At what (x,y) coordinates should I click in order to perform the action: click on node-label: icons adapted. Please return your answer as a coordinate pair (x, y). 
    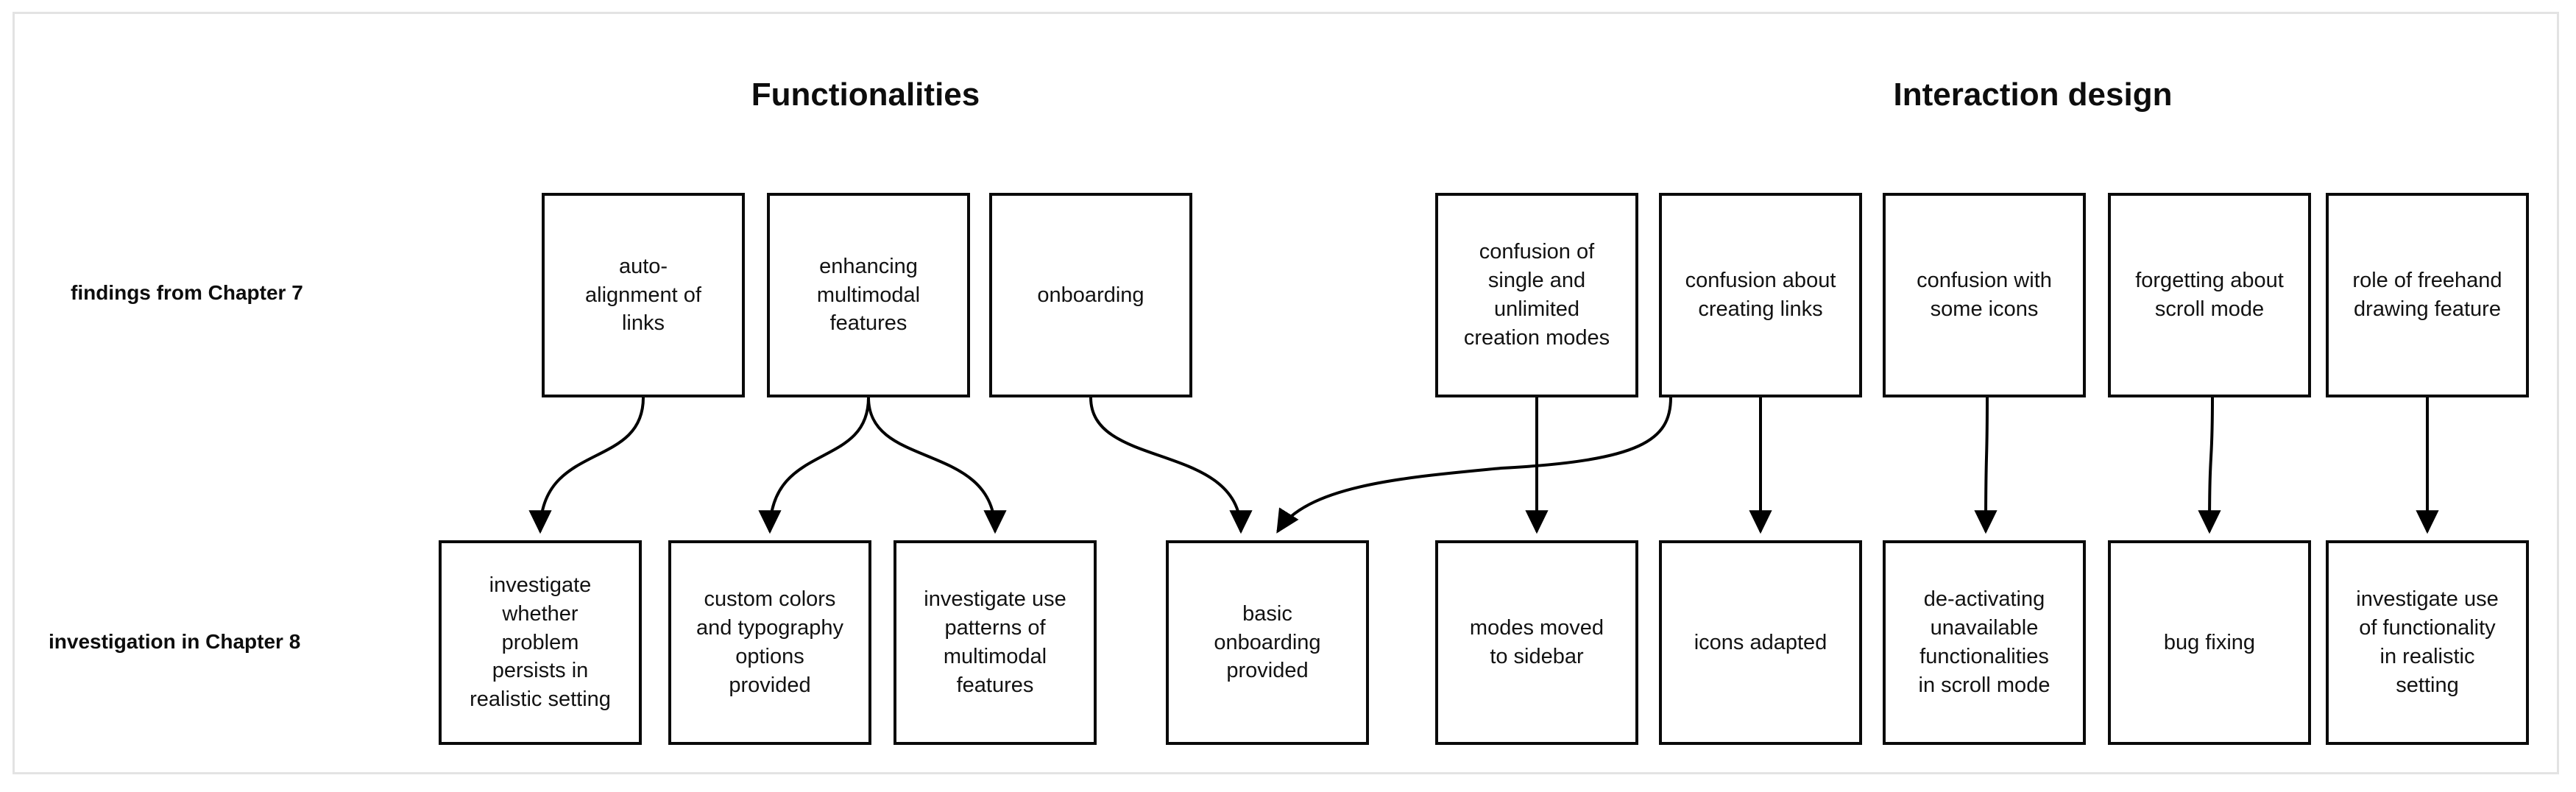
    Looking at the image, I should click on (1760, 642).